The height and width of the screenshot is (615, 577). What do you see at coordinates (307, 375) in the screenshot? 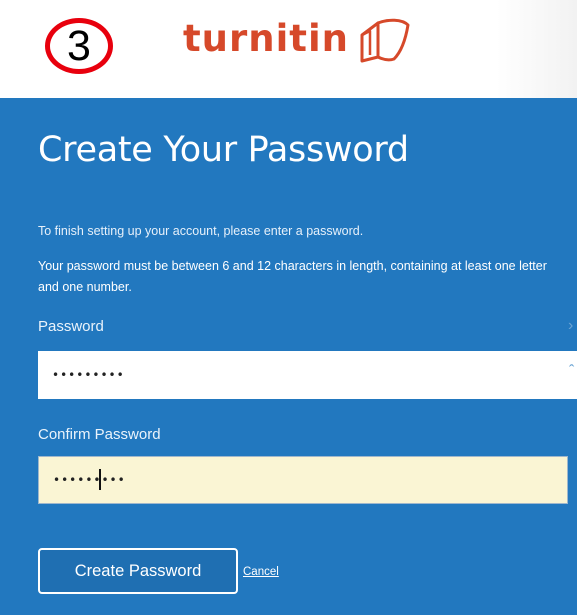
I see `password-field` at bounding box center [307, 375].